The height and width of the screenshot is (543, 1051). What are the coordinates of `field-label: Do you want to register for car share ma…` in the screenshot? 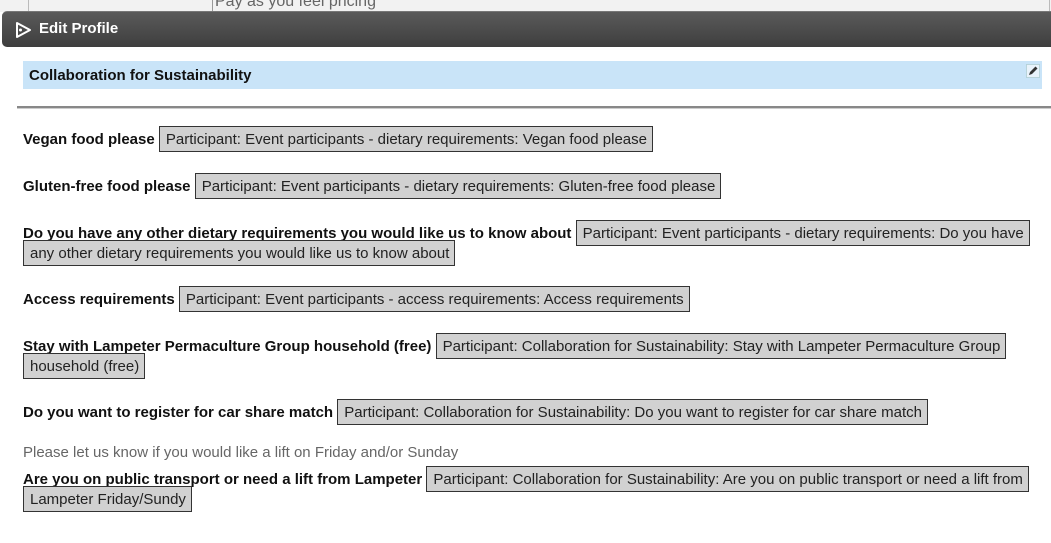 It's located at (178, 412).